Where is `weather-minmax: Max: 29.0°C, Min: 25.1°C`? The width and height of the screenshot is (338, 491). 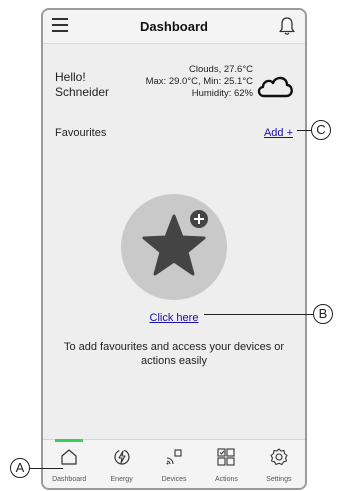 weather-minmax: Max: 29.0°C, Min: 25.1°C is located at coordinates (199, 81).